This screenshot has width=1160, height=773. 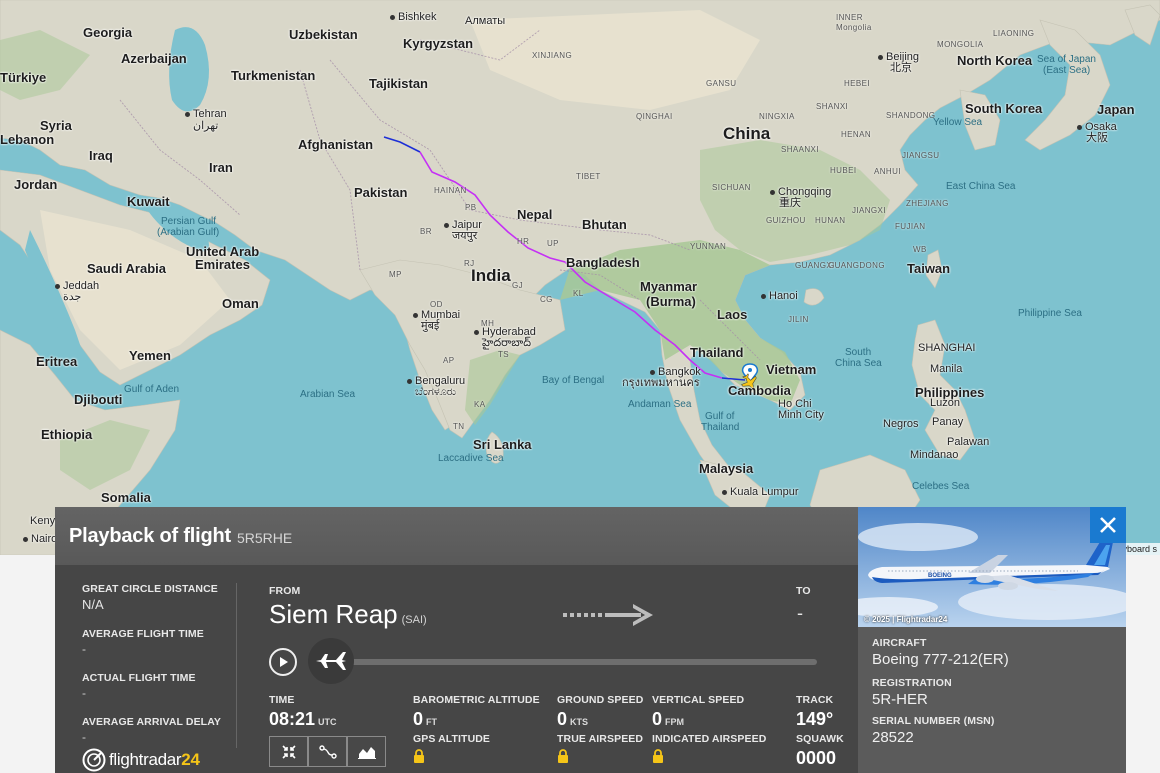 What do you see at coordinates (126, 497) in the screenshot?
I see `map-label-country: Somalia` at bounding box center [126, 497].